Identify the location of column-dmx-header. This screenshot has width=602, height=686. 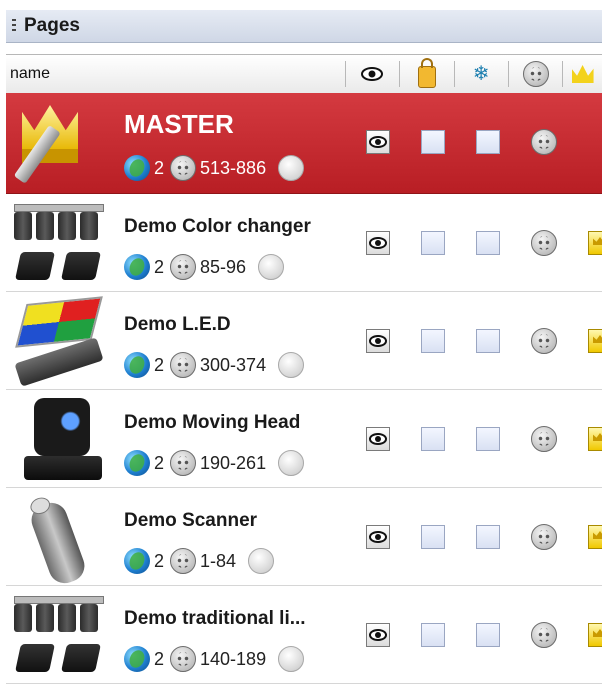
(535, 74).